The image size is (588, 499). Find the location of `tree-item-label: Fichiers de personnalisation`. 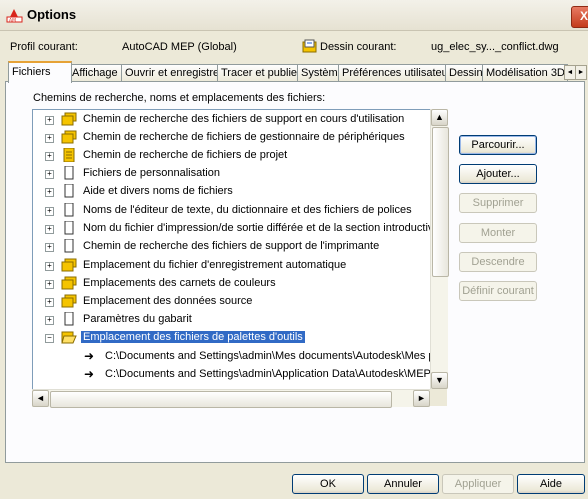

tree-item-label: Fichiers de personnalisation is located at coordinates (151, 173).